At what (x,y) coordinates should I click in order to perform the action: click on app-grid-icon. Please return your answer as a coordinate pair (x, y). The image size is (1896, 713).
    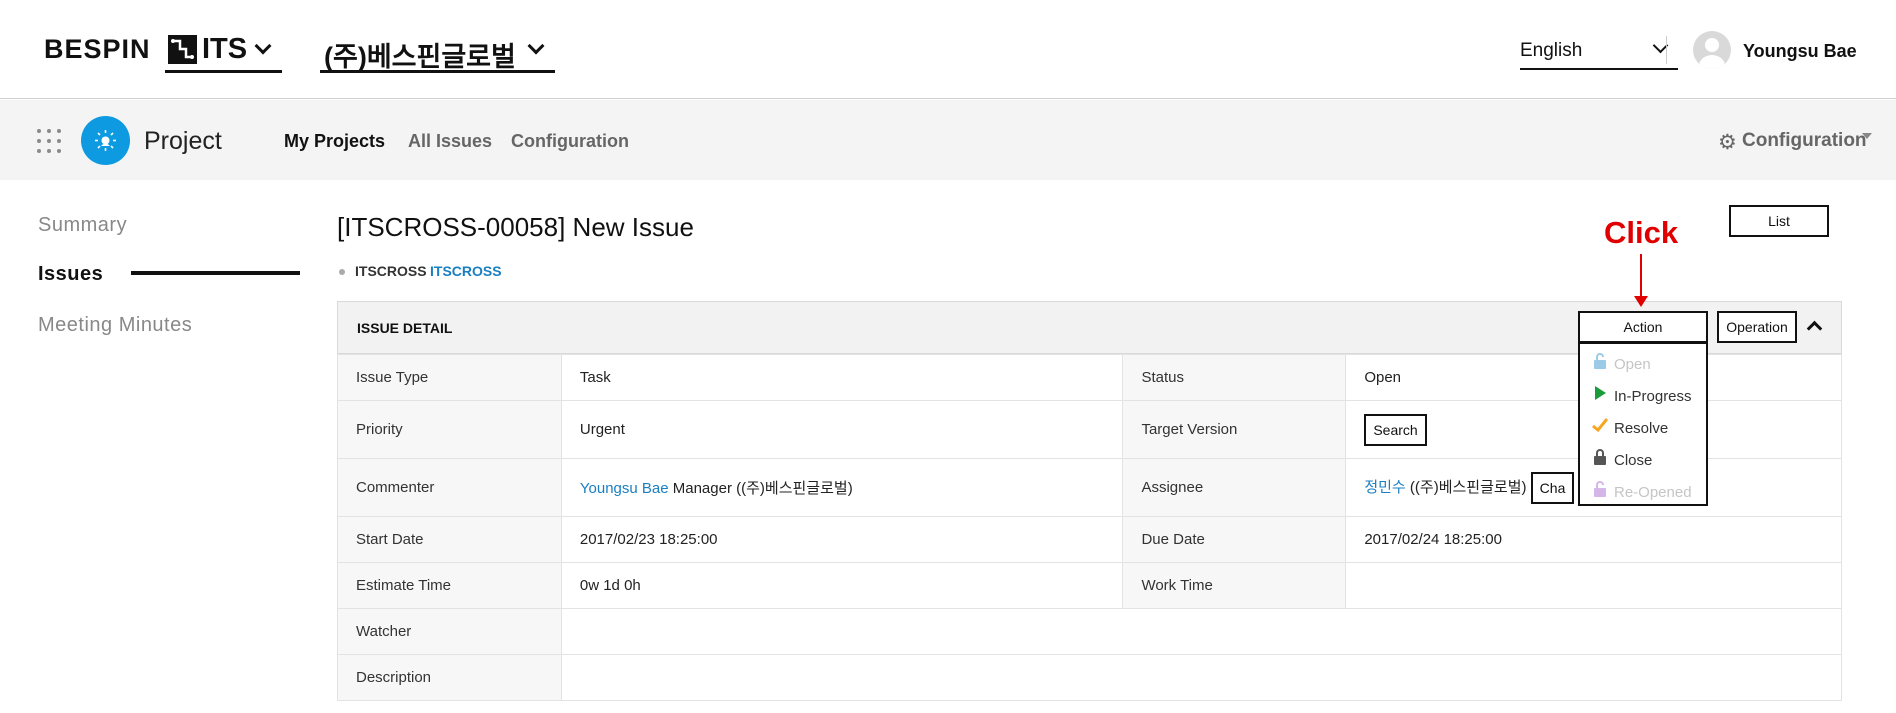
    Looking at the image, I should click on (49, 141).